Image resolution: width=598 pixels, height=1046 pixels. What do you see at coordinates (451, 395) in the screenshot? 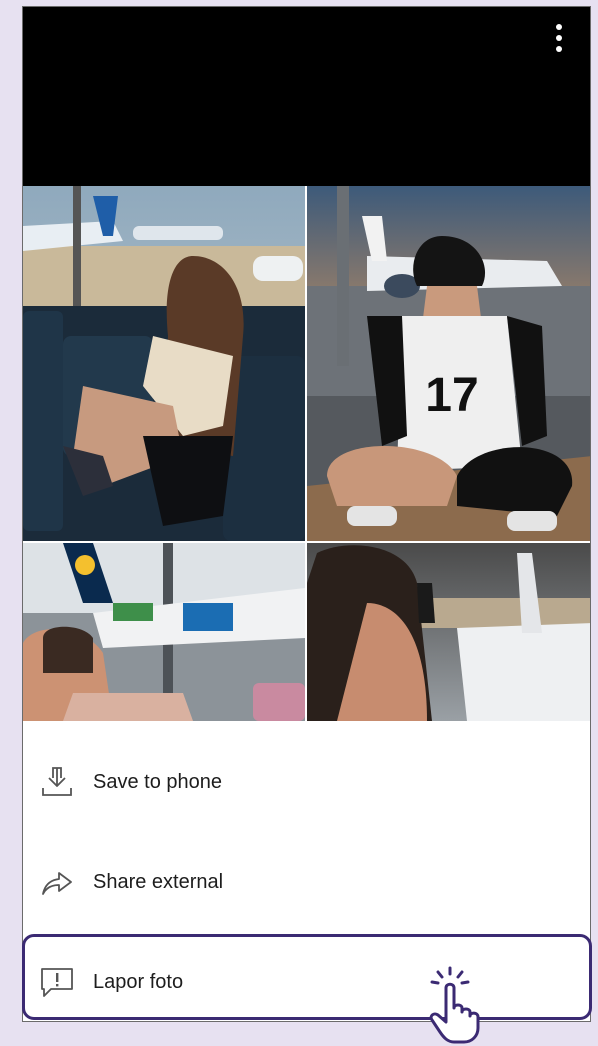
I see `svg-text: 17` at bounding box center [451, 395].